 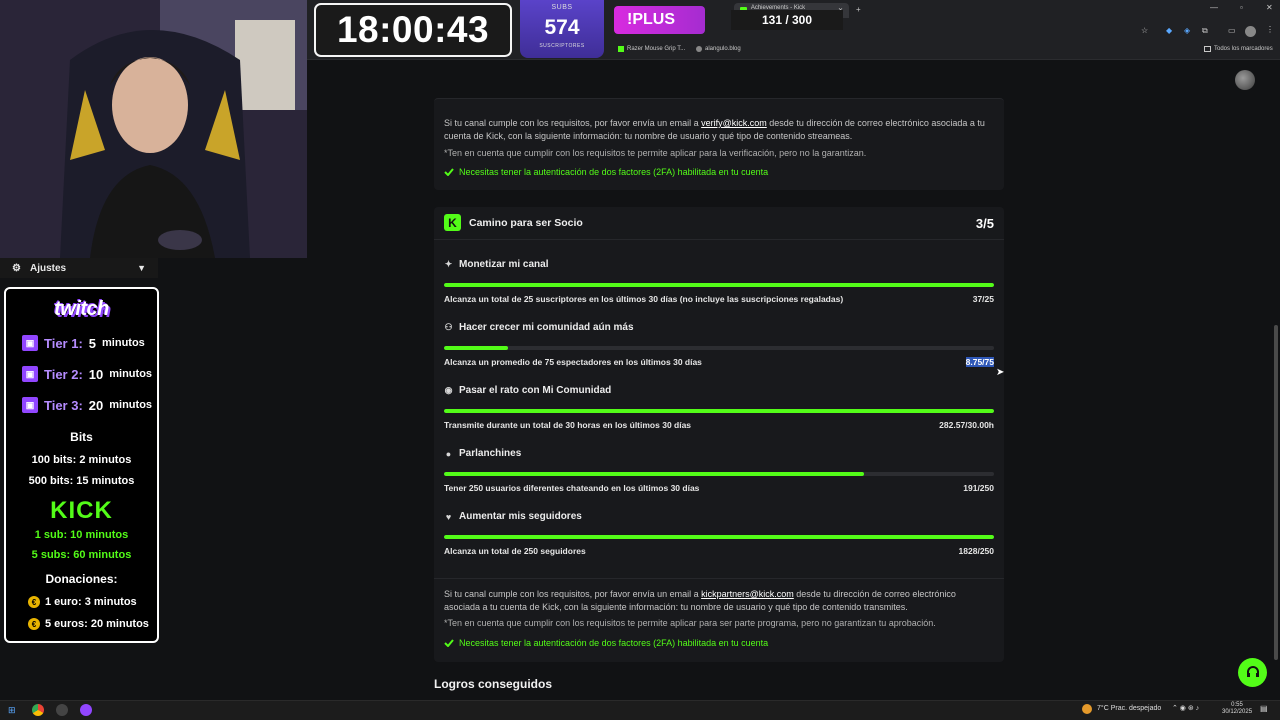 What do you see at coordinates (1232, 30) in the screenshot?
I see `sidebar-icon: ▭` at bounding box center [1232, 30].